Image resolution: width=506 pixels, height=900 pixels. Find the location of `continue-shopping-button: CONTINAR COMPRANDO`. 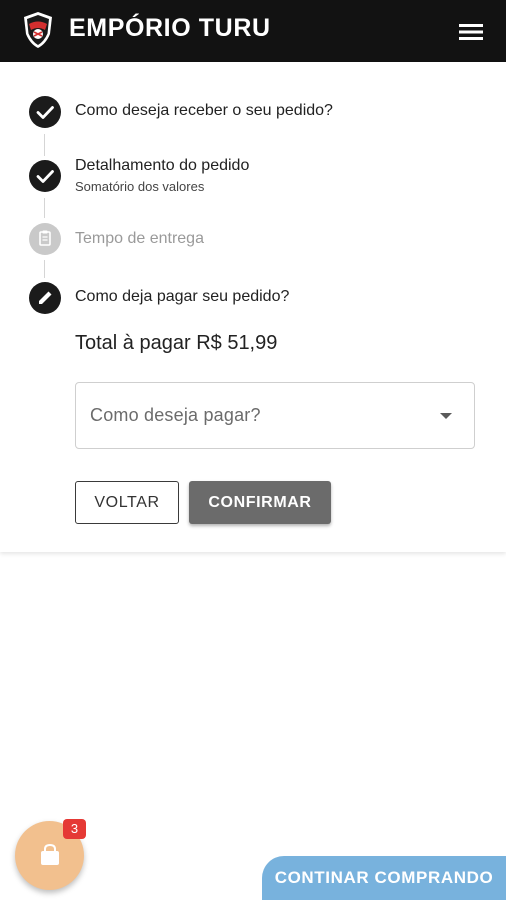

continue-shopping-button: CONTINAR COMPRANDO is located at coordinates (384, 878).